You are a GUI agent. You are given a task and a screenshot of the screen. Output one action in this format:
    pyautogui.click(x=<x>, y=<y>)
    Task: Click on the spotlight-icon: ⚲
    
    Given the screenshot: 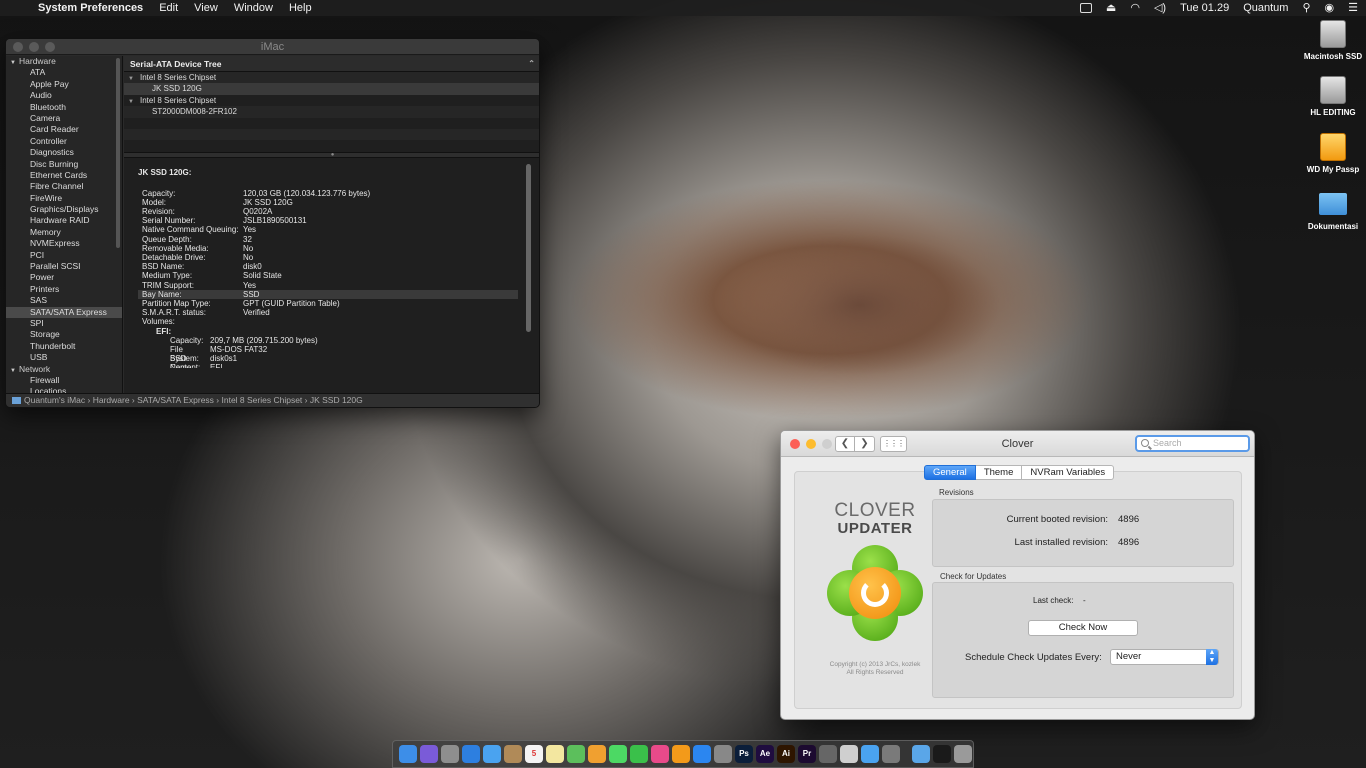 What is the action you would take?
    pyautogui.click(x=1306, y=8)
    